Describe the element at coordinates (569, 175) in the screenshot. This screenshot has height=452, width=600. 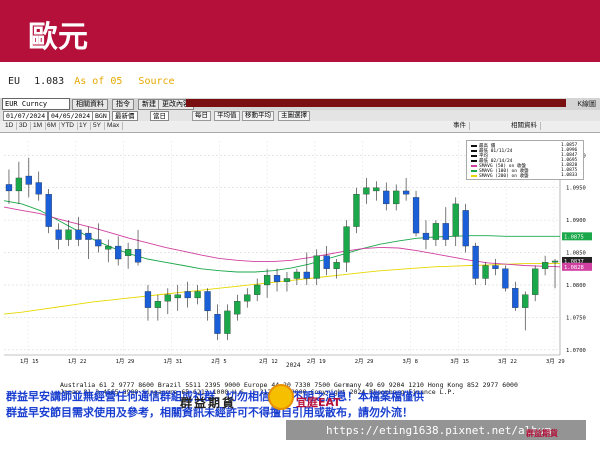
I see `legend-value: 1.0833` at that location.